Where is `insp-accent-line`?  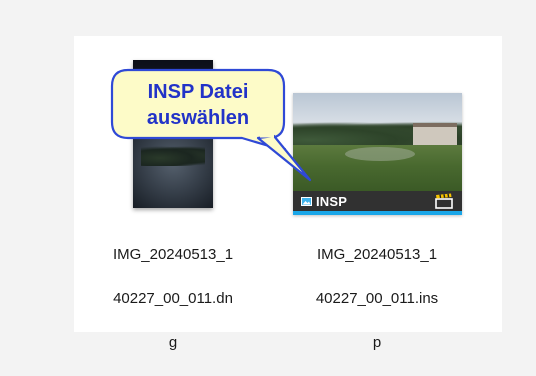 insp-accent-line is located at coordinates (377, 213).